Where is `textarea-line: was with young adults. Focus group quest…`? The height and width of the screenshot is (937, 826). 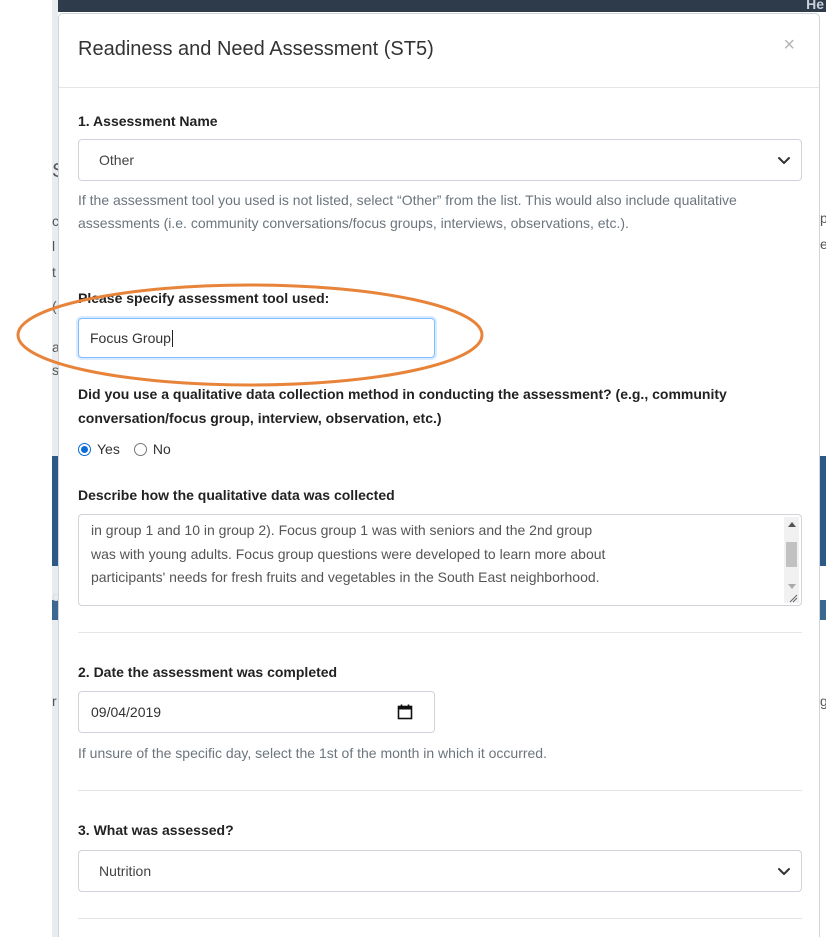
textarea-line: was with young adults. Focus group quest… is located at coordinates (348, 553).